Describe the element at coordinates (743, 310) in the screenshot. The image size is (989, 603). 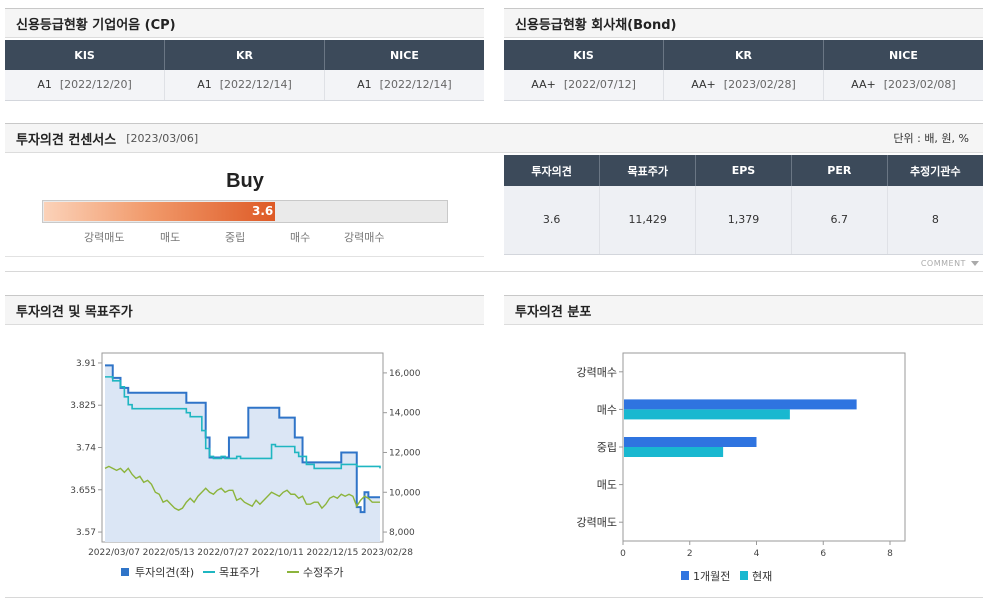
I see `distribution-header: 투자의견 분포` at that location.